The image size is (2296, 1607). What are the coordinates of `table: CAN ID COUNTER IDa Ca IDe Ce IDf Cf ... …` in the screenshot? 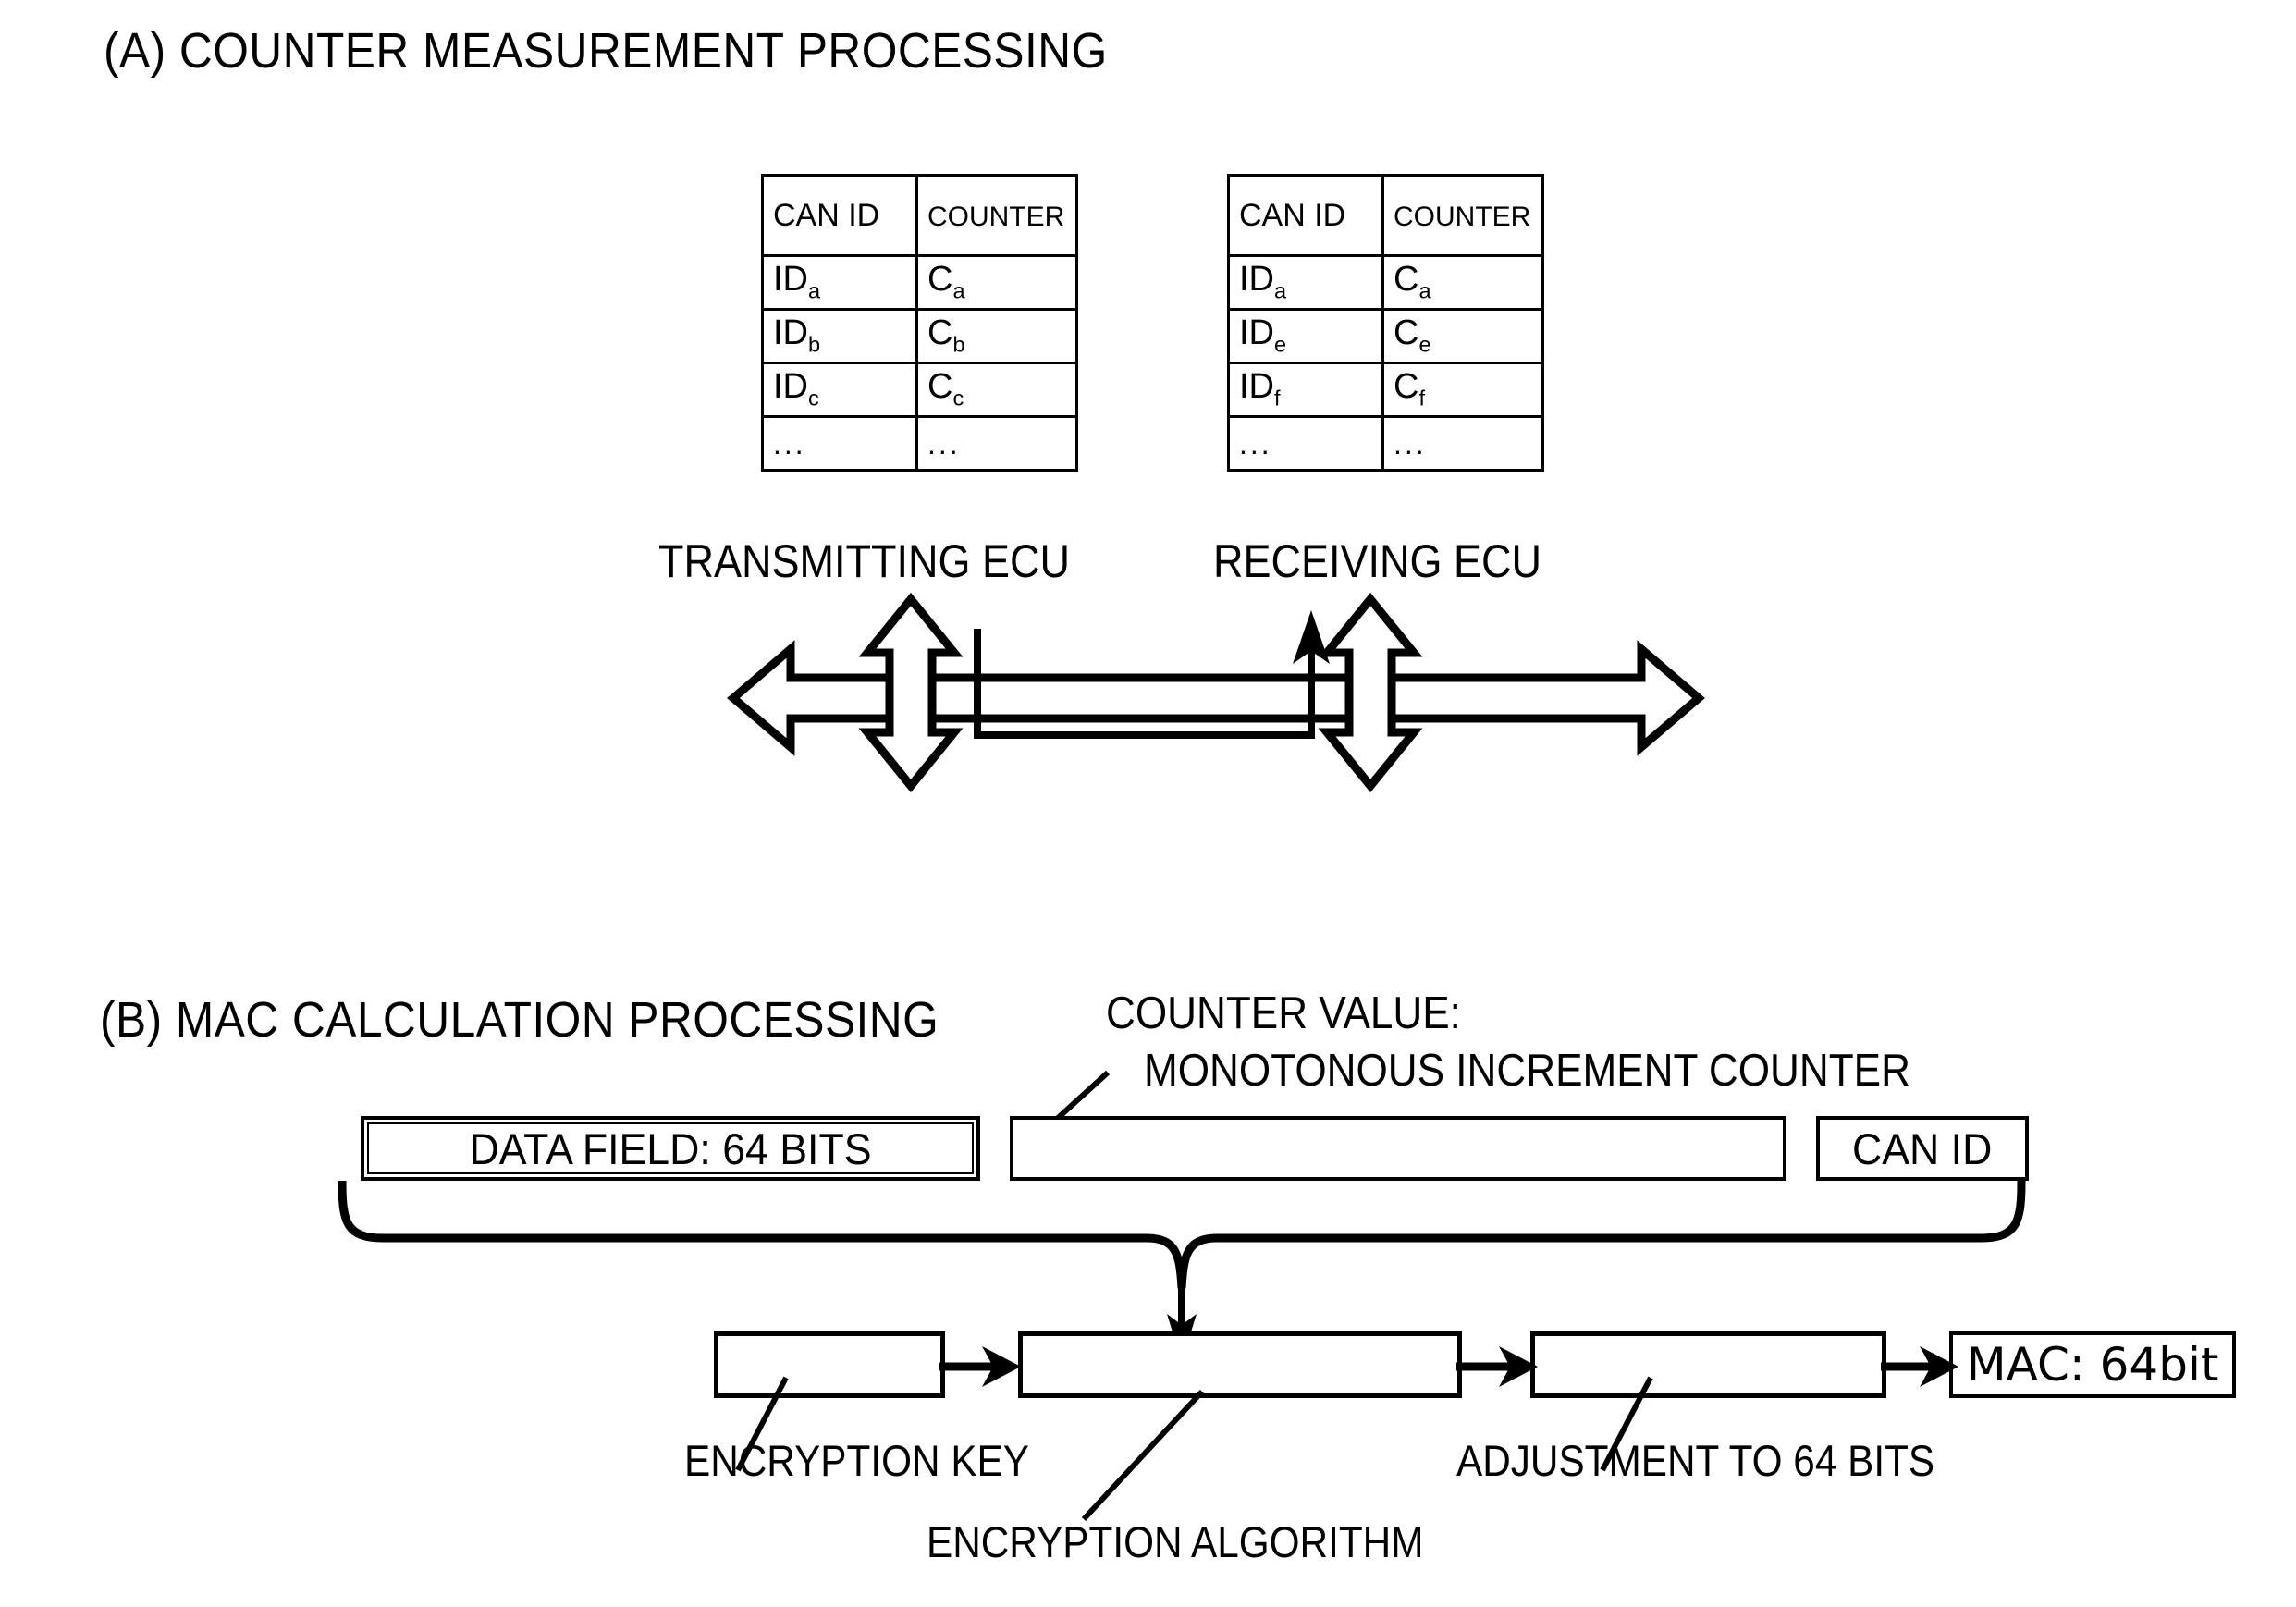 It's located at (1385, 323).